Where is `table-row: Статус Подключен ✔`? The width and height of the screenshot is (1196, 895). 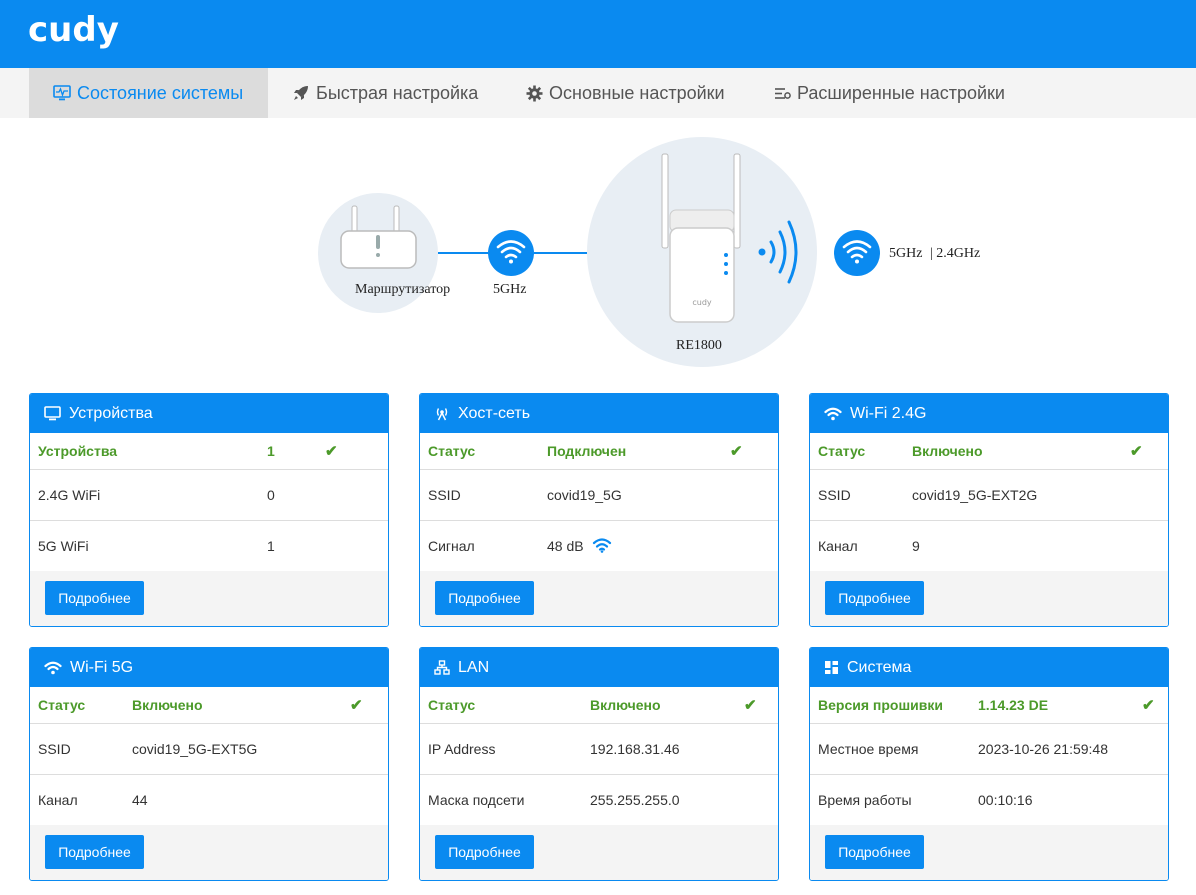
table-row: Статус Подключен ✔ is located at coordinates (599, 451).